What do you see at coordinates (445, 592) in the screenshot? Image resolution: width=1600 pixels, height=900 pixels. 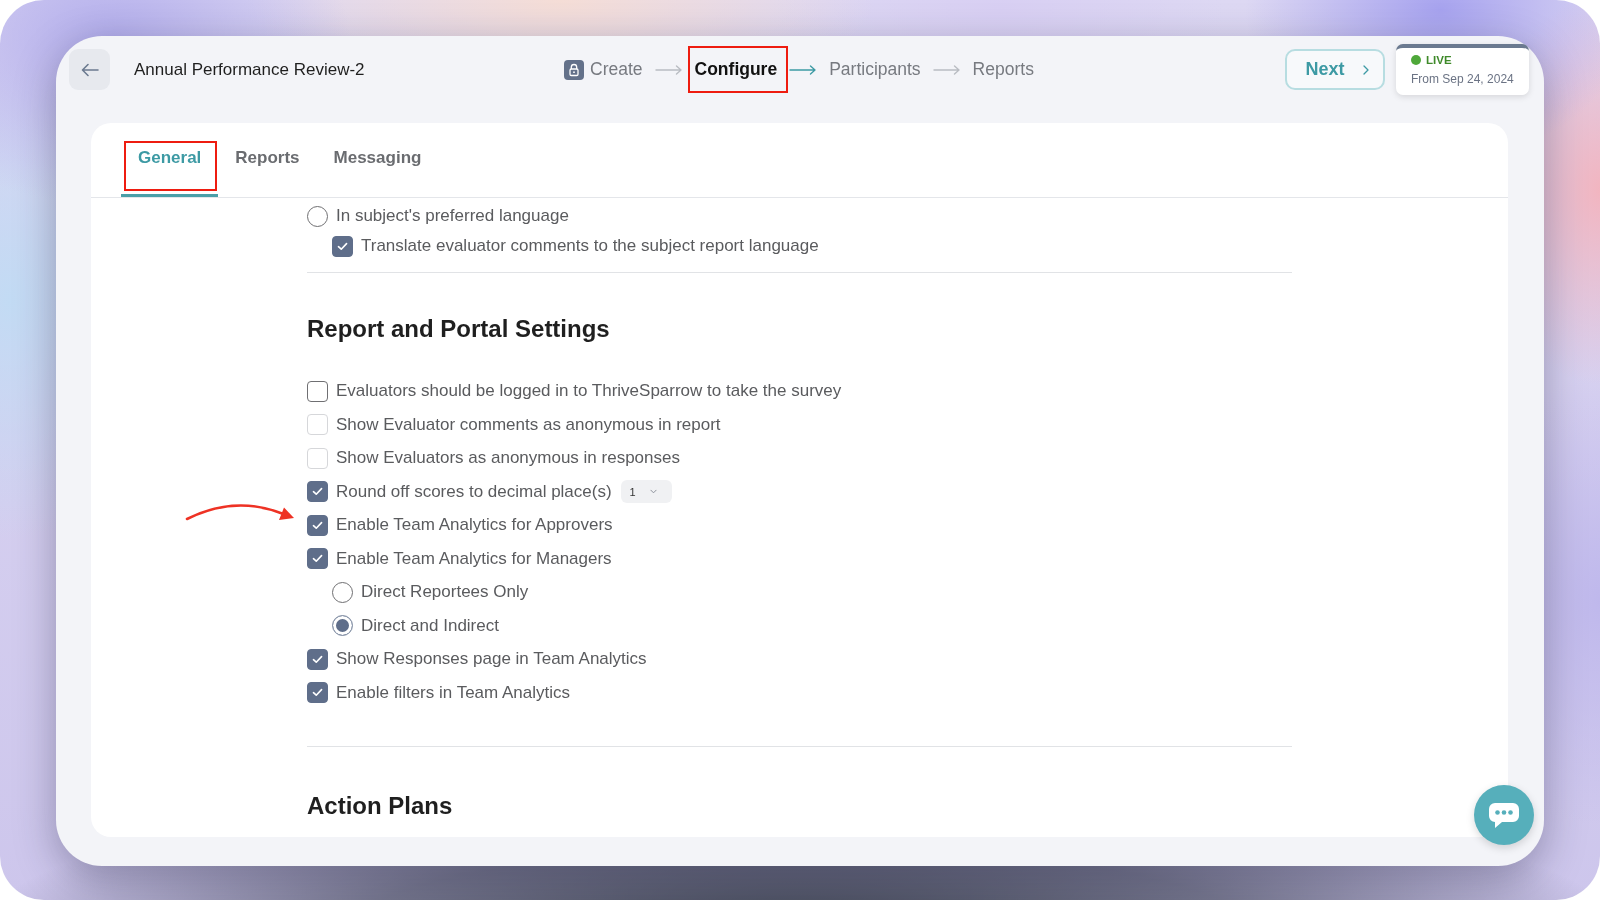 I see `option-label: Direct Reportees Only` at bounding box center [445, 592].